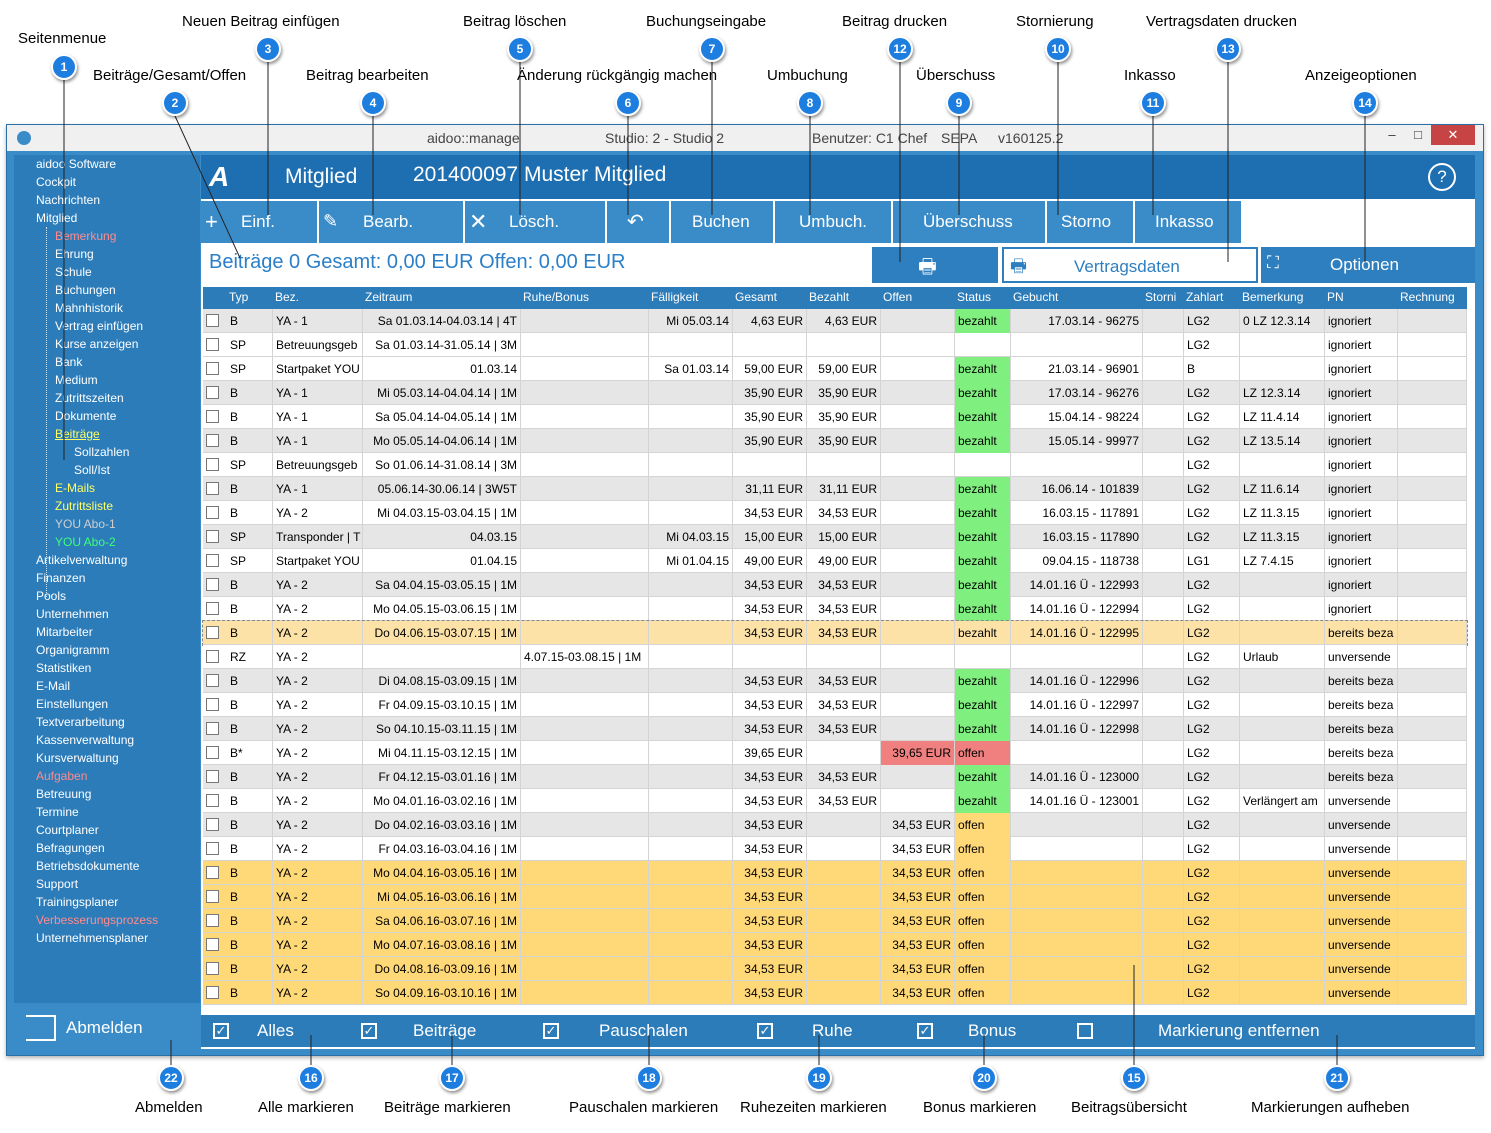 The width and height of the screenshot is (1491, 1133). Describe the element at coordinates (722, 222) in the screenshot. I see `book-button: Buchen` at that location.